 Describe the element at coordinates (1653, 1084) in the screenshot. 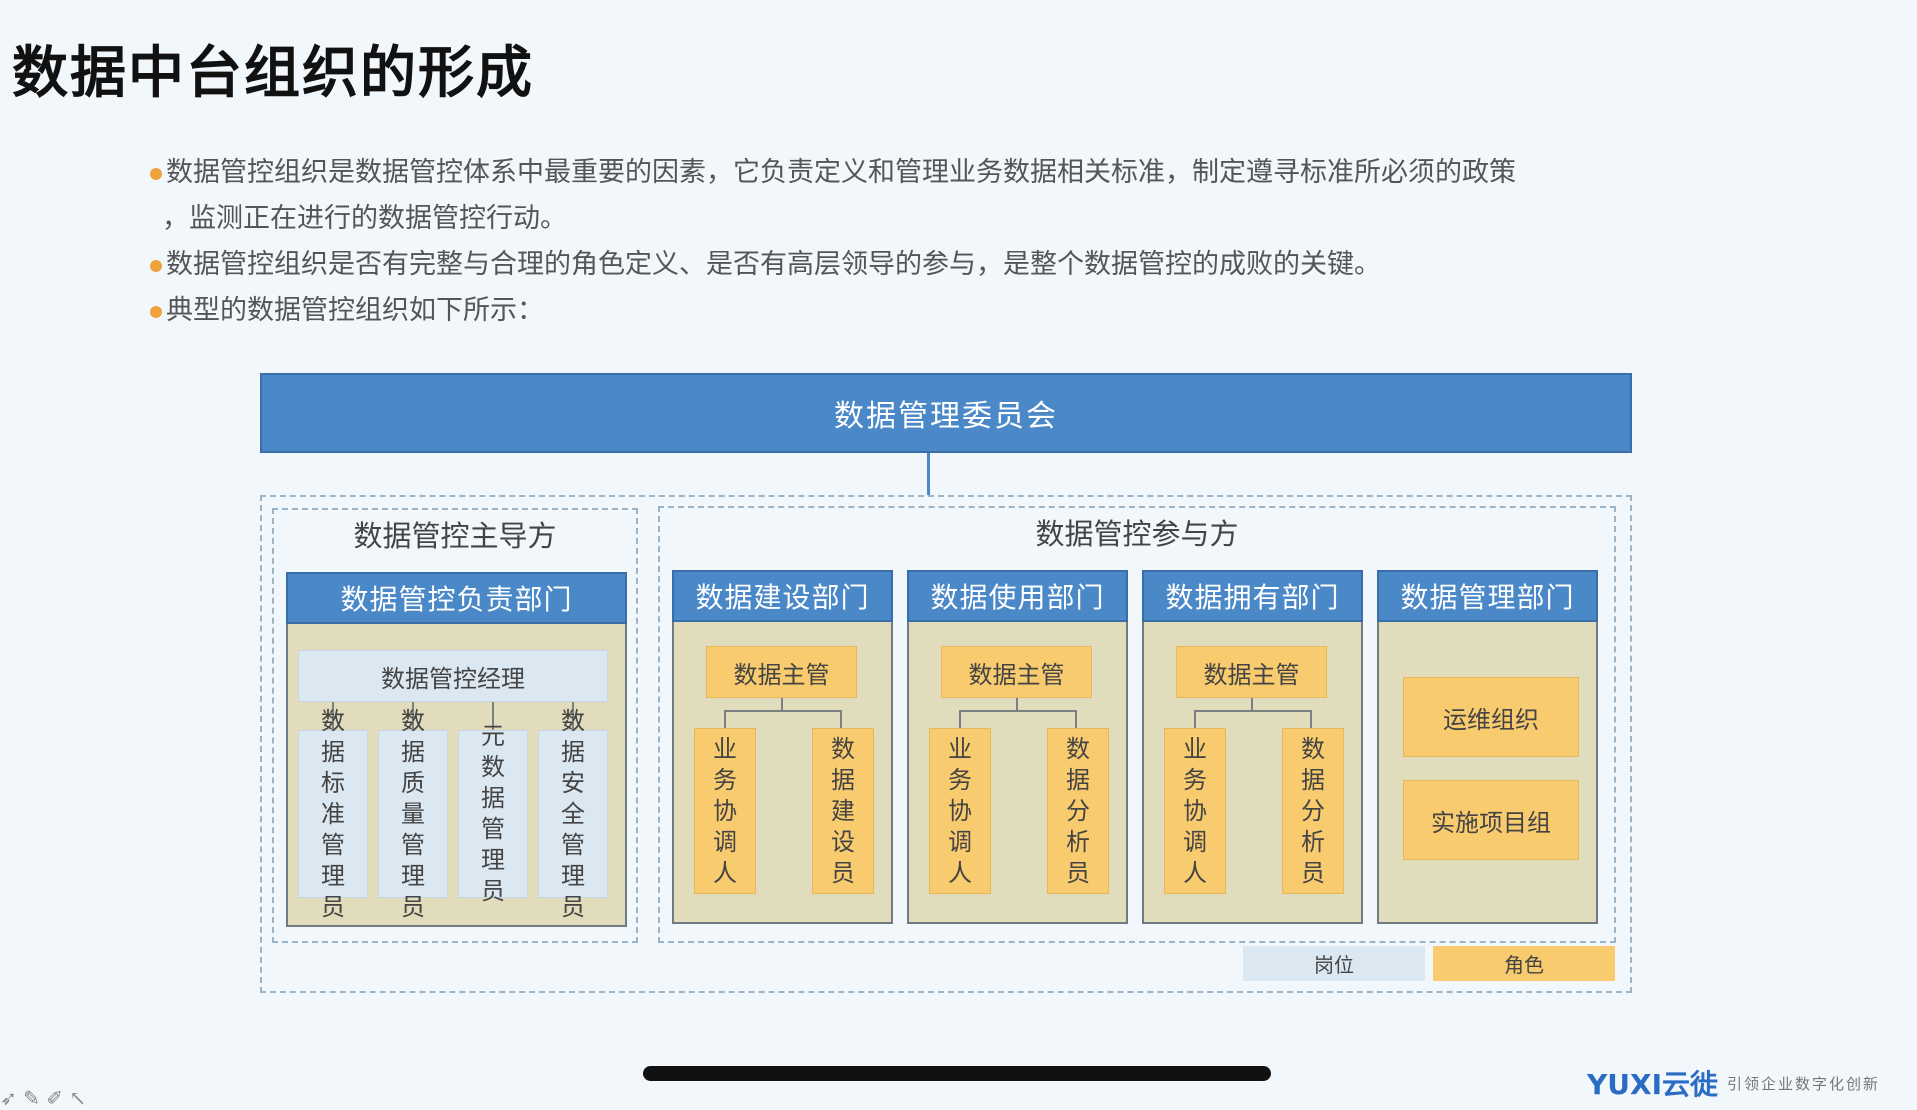

I see `brand-logo: YUXI云徙` at that location.